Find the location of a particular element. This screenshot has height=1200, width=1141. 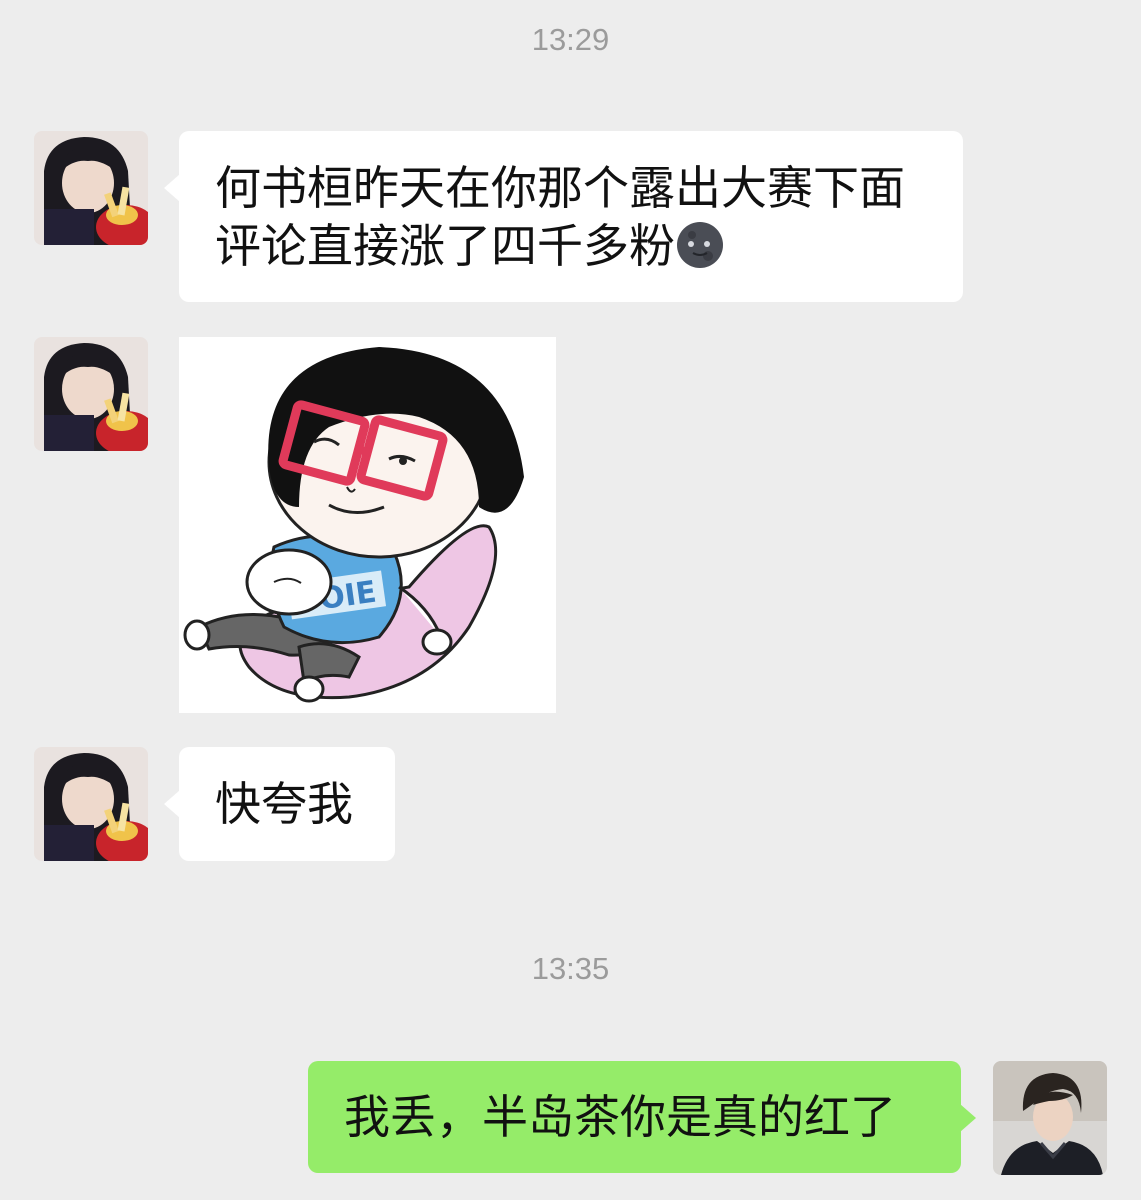

my-avatar-image is located at coordinates (1050, 1118).